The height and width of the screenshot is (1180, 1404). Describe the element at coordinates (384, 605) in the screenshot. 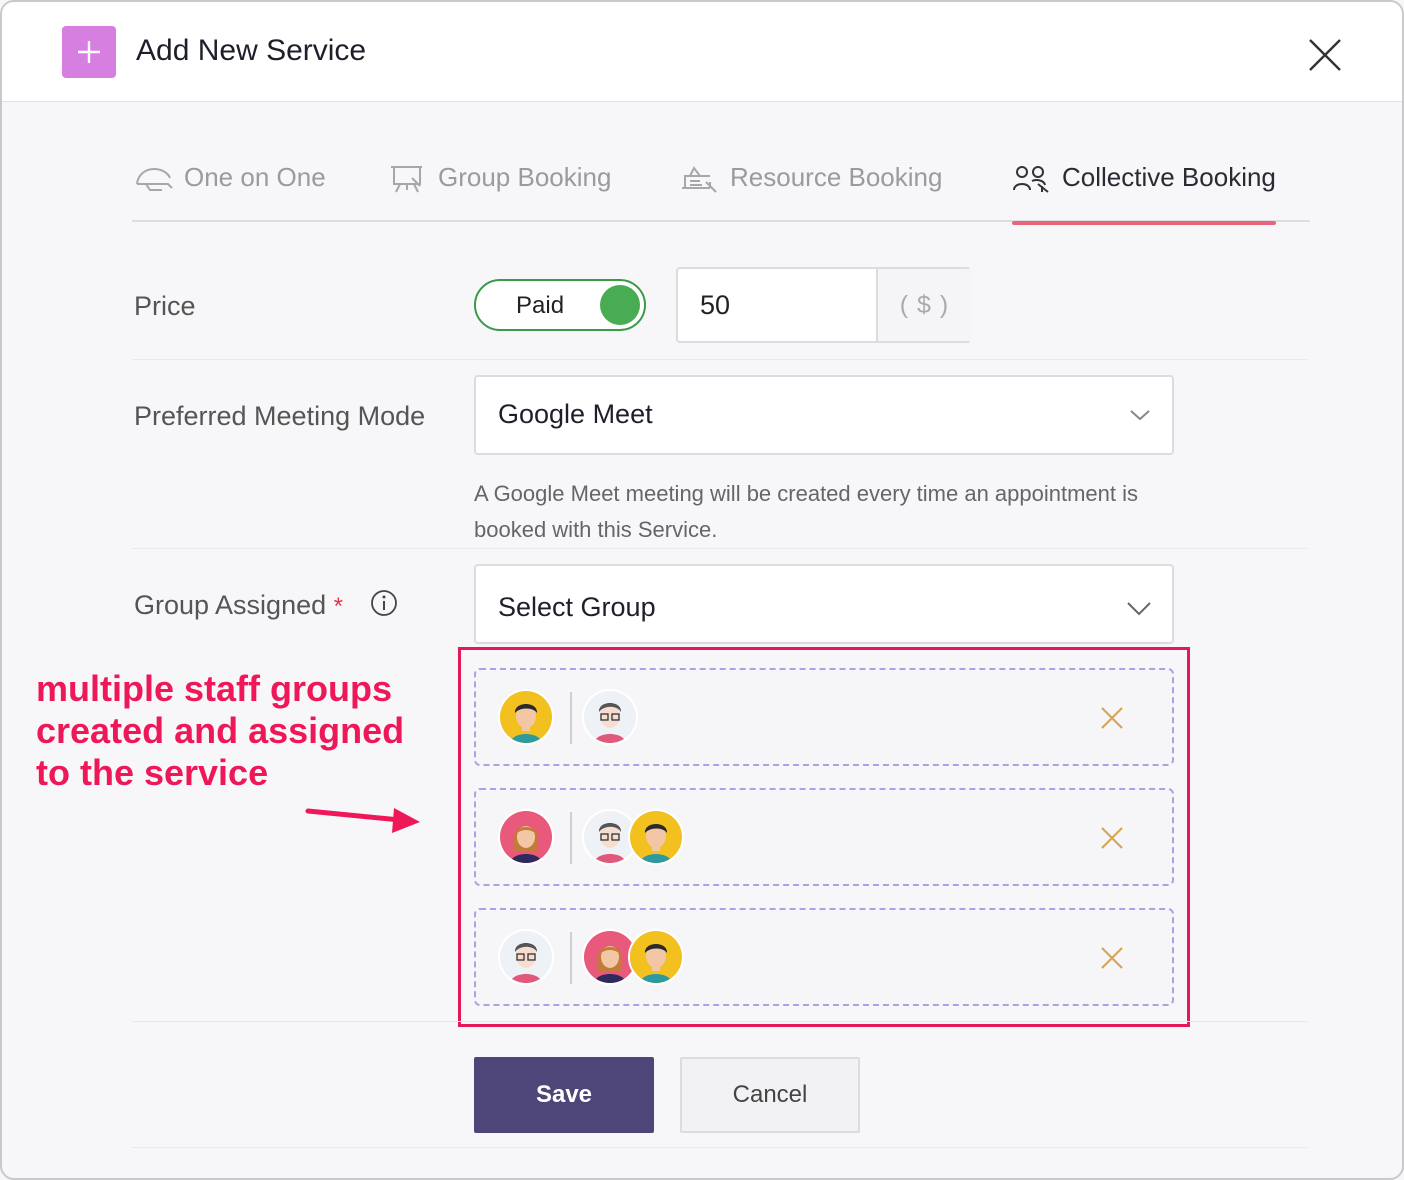

I see `info-icon` at that location.